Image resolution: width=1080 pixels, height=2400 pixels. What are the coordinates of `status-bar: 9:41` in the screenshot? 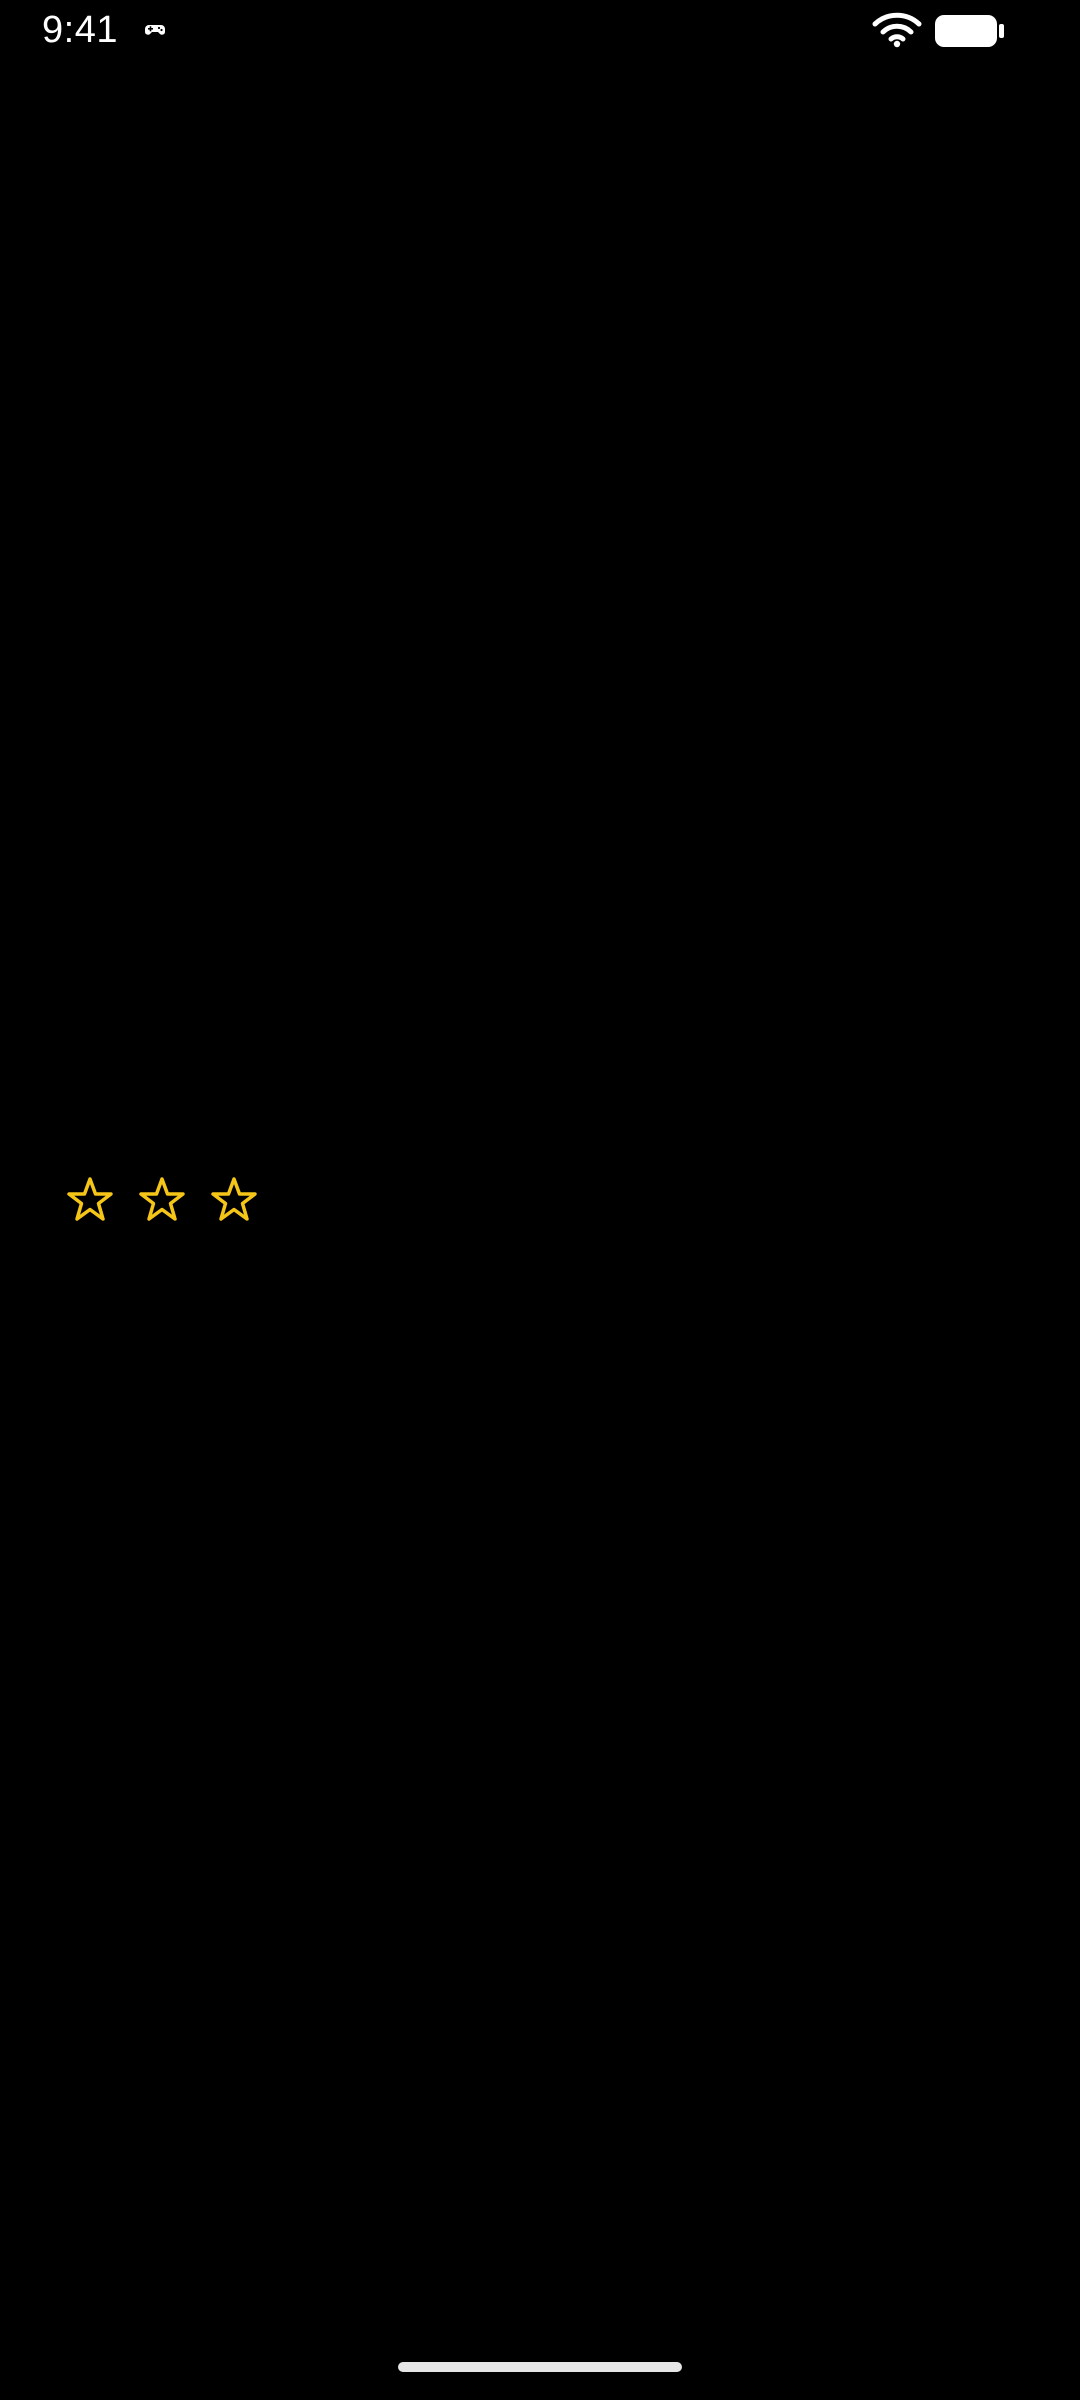 It's located at (540, 31).